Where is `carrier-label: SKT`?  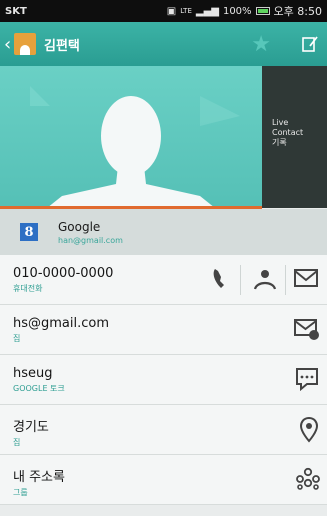
carrier-label: SKT is located at coordinates (16, 11).